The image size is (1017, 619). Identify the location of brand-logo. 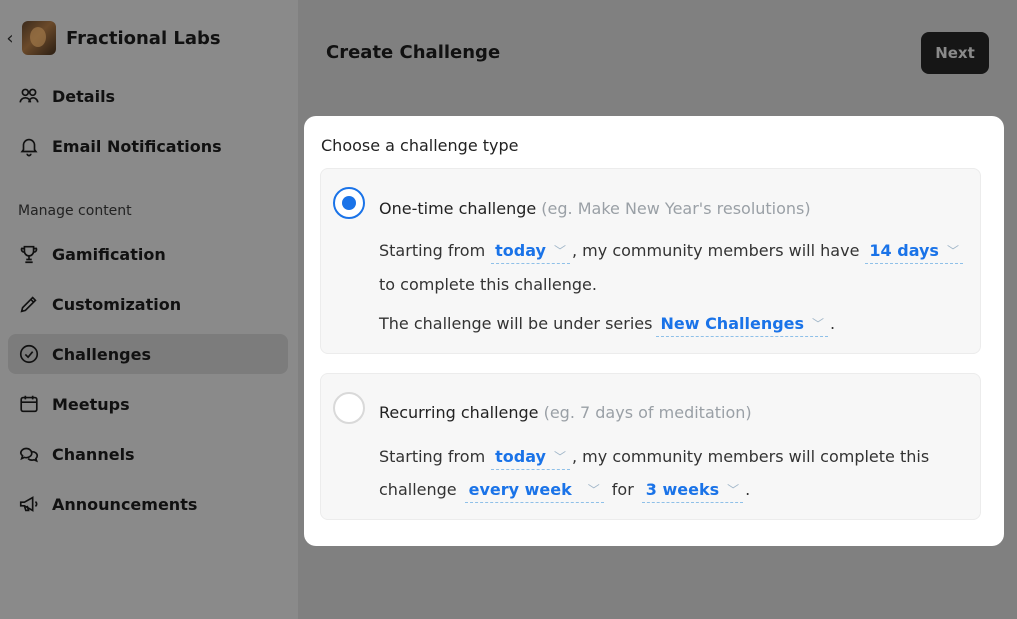
(39, 38).